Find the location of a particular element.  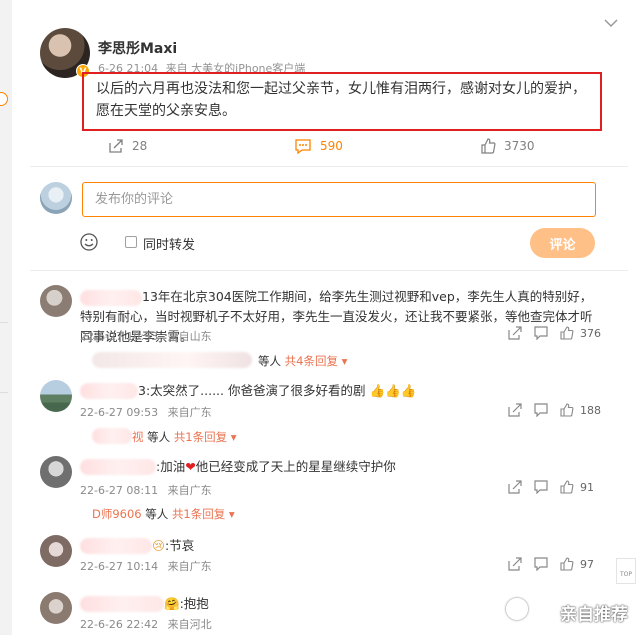

comment-meta: 22-6-27 08:11 来自广东 is located at coordinates (149, 490).